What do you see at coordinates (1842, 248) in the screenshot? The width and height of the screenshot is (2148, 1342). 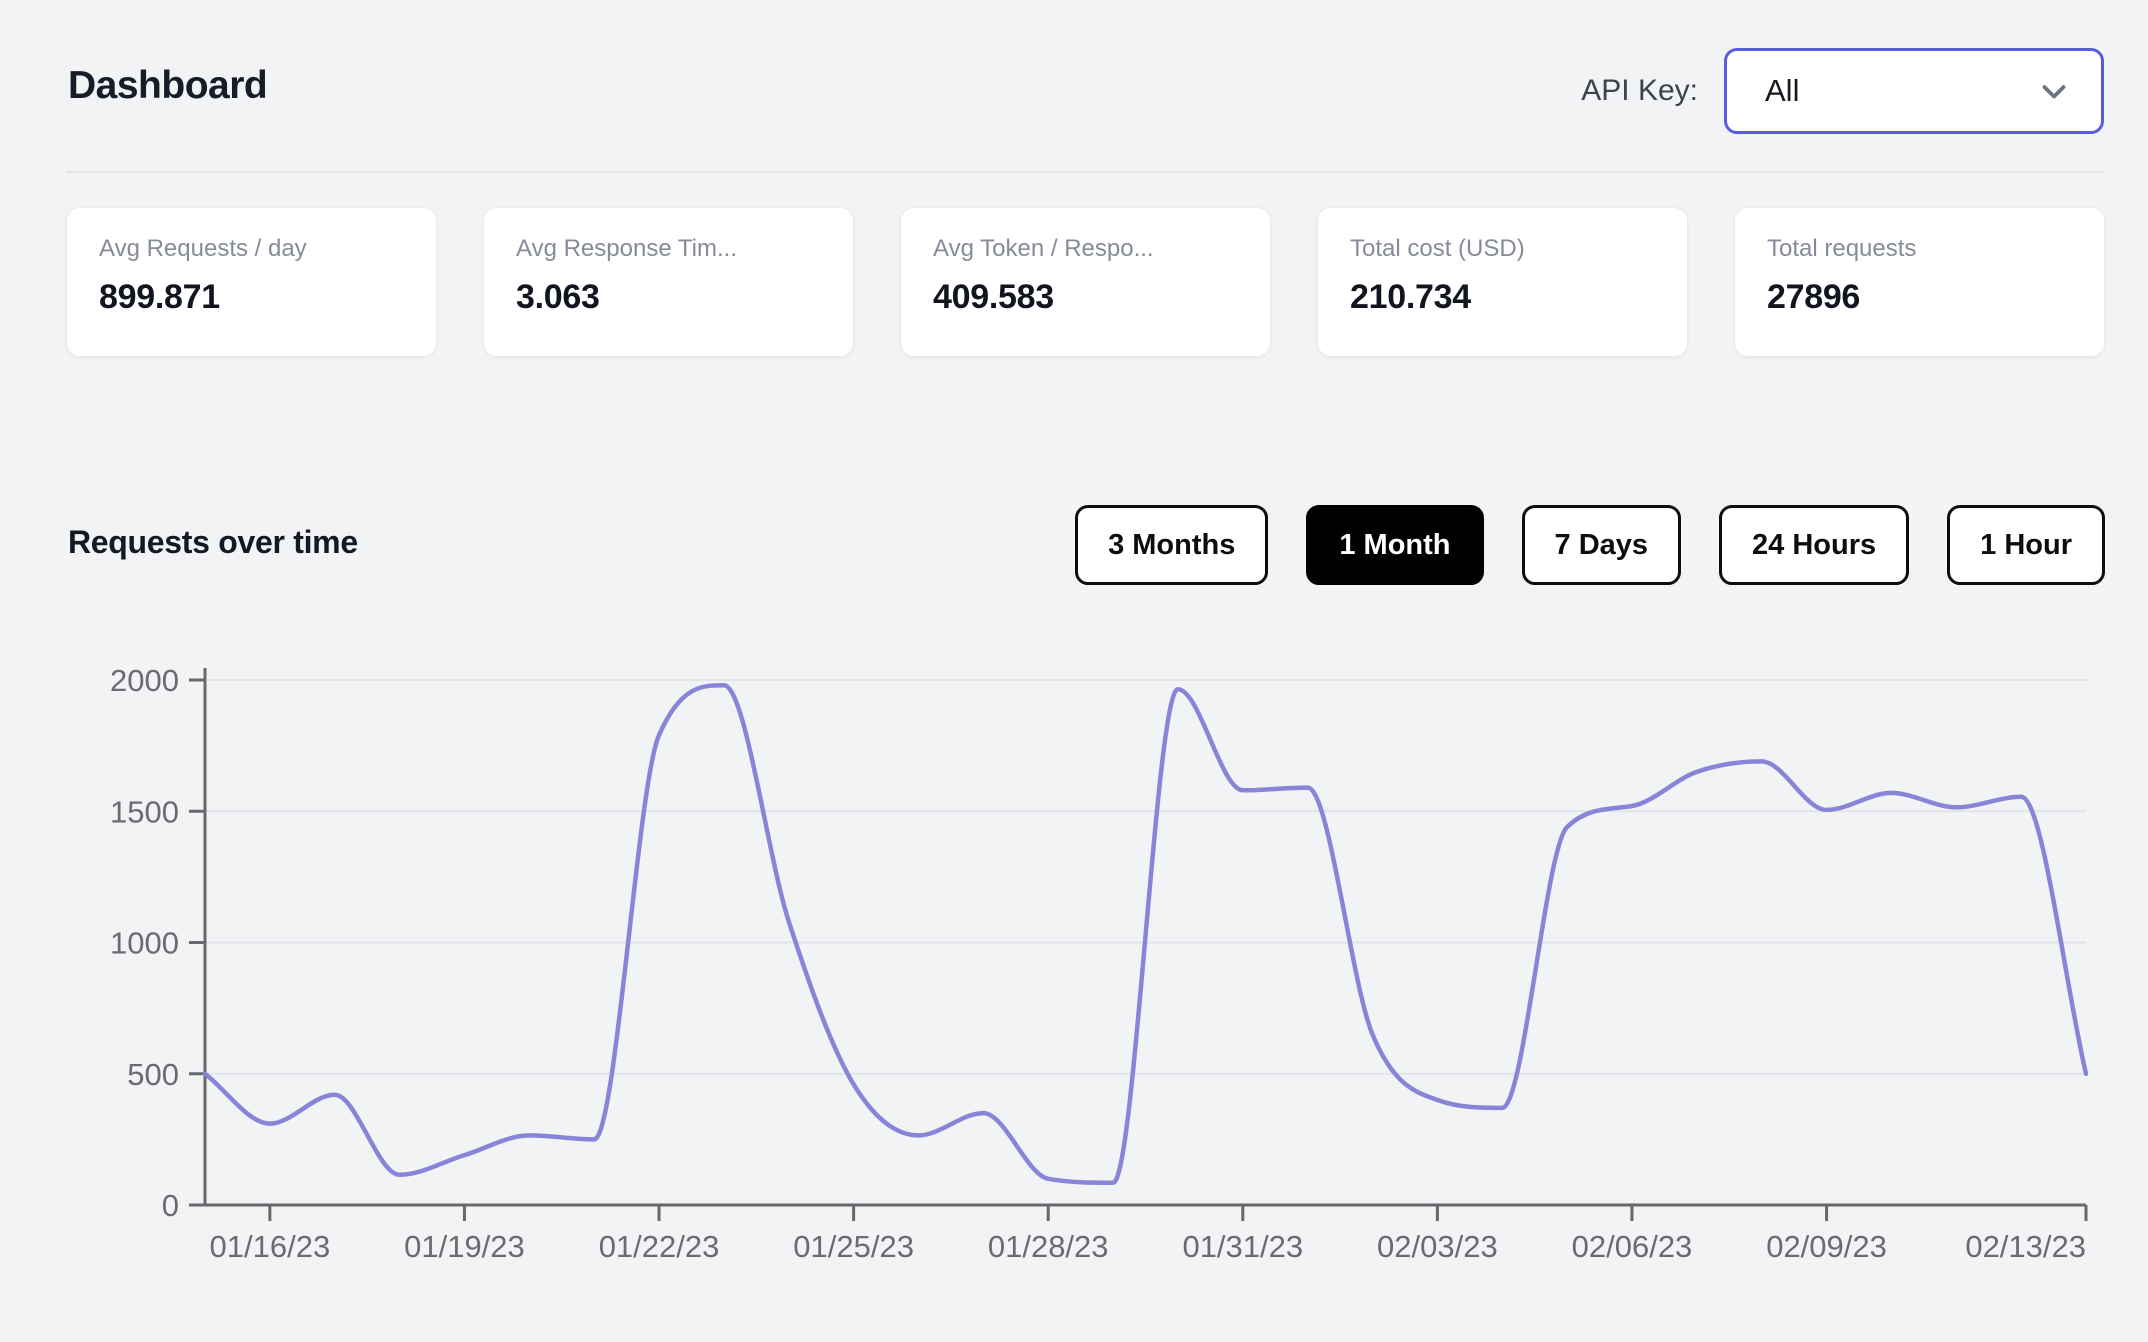 I see `stat-label: Total requests` at bounding box center [1842, 248].